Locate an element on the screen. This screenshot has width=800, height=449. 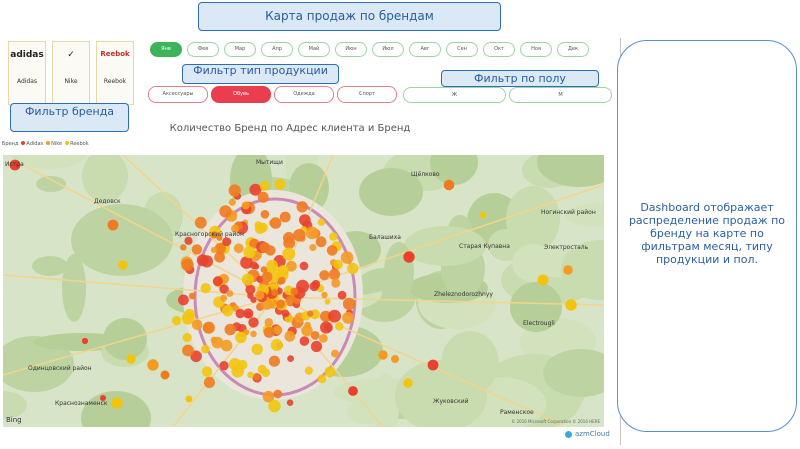
place-label: Electrougli is located at coordinates (539, 323).